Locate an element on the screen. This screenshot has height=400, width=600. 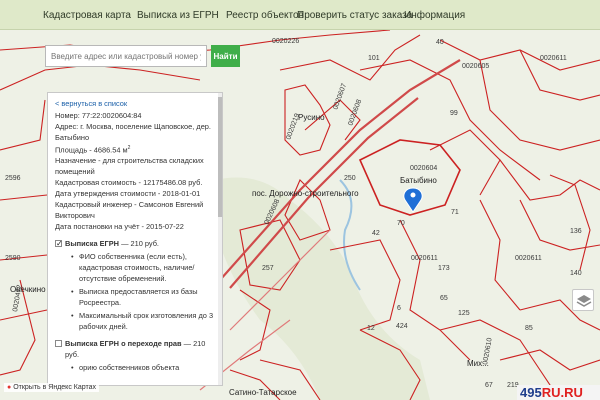
map-number-label: 250 is located at coordinates (350, 178).